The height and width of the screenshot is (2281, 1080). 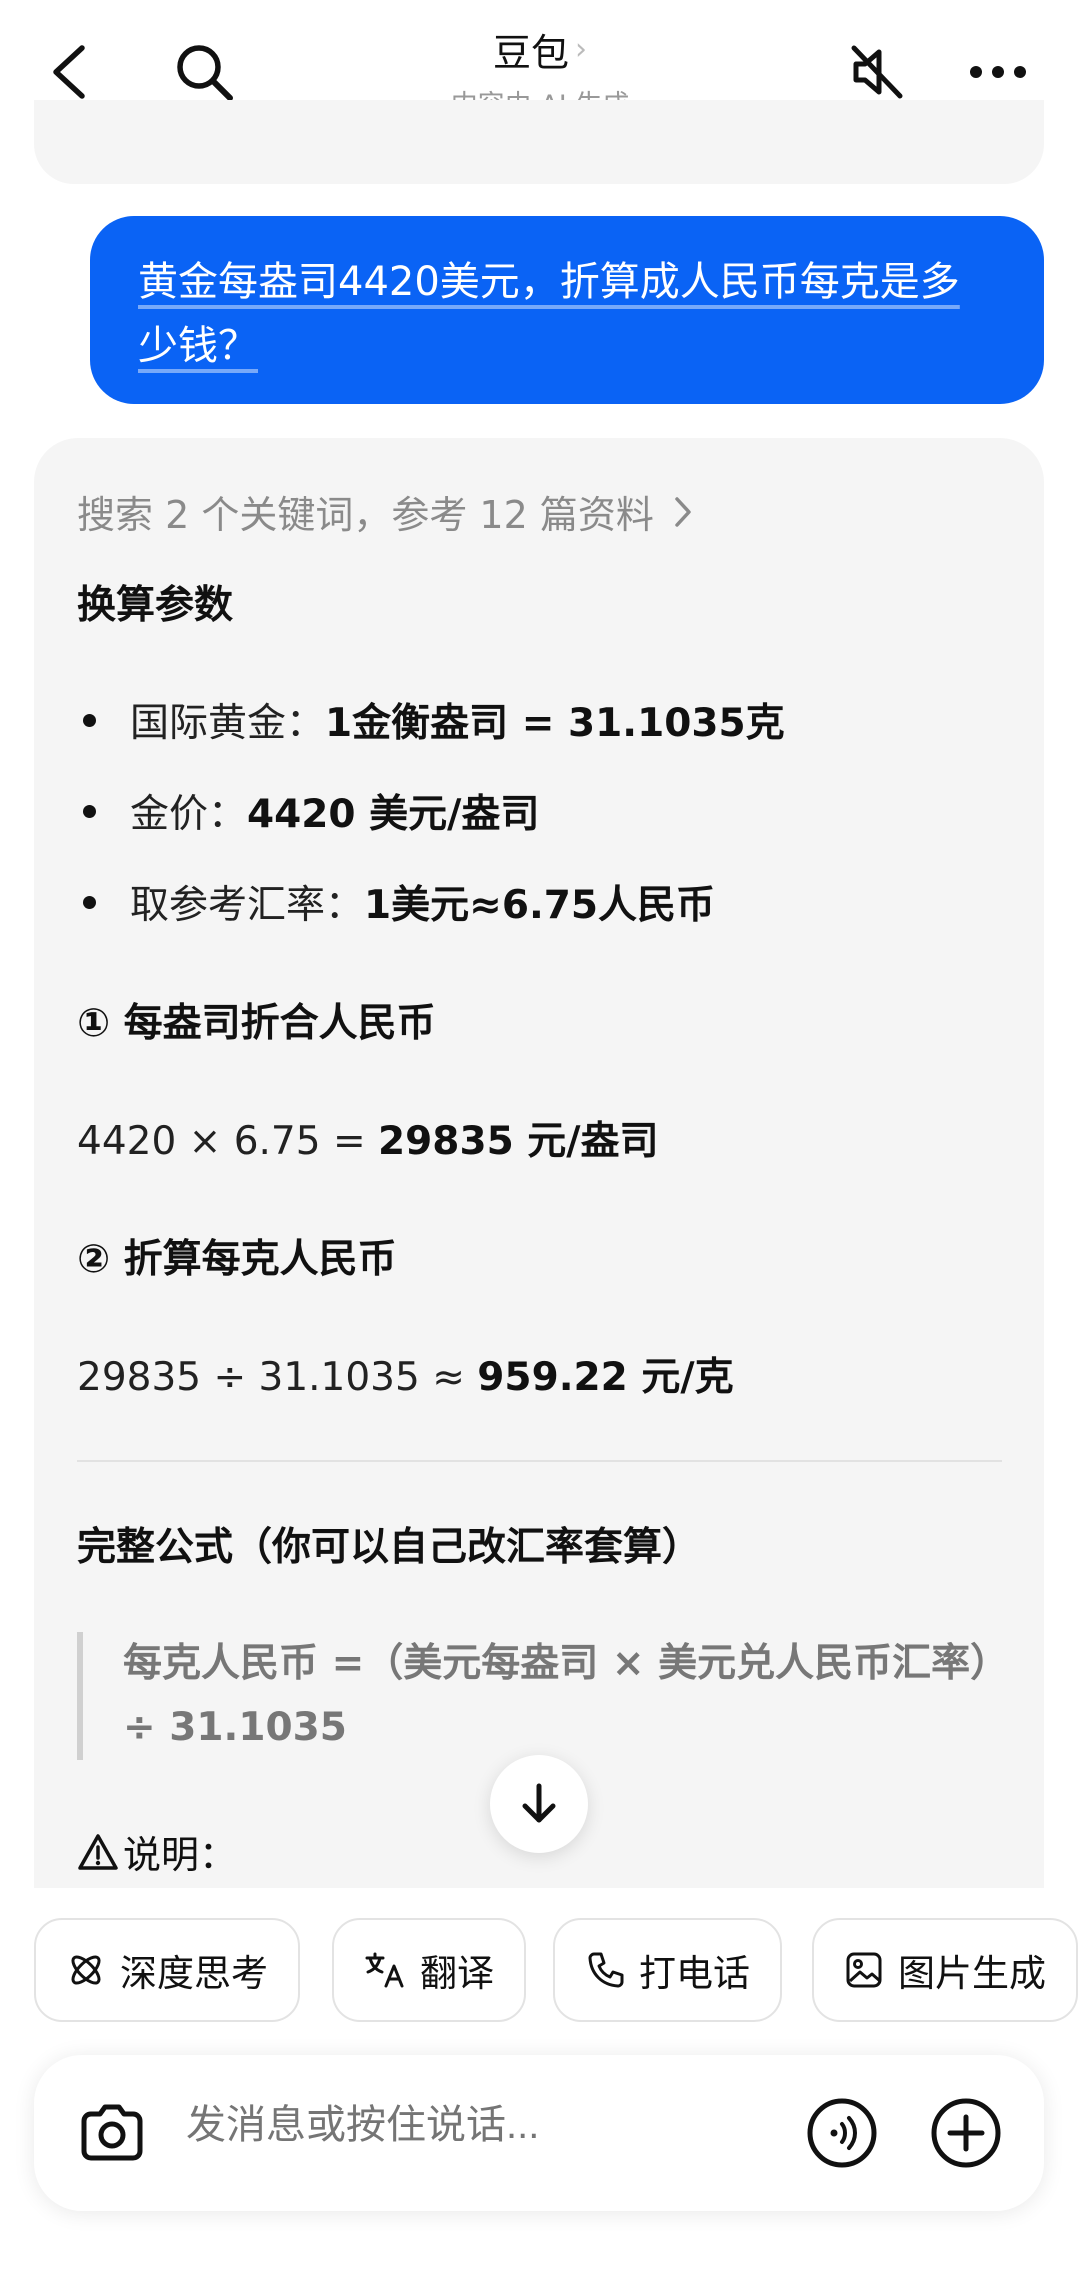 I want to click on user-message-text: 黄金每盎司4420美元，折算成人民币每克是多少钱？, so click(x=549, y=314).